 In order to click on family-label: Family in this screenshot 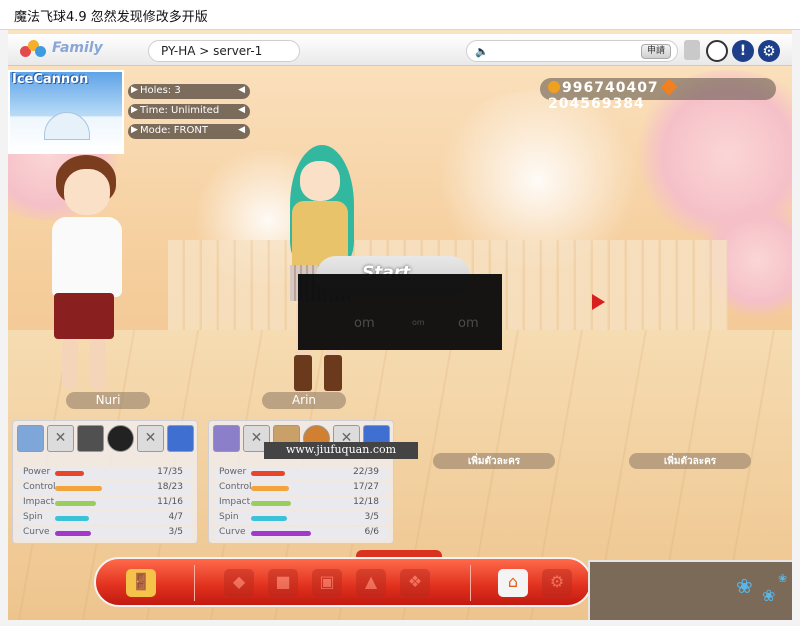, I will do `click(77, 48)`.